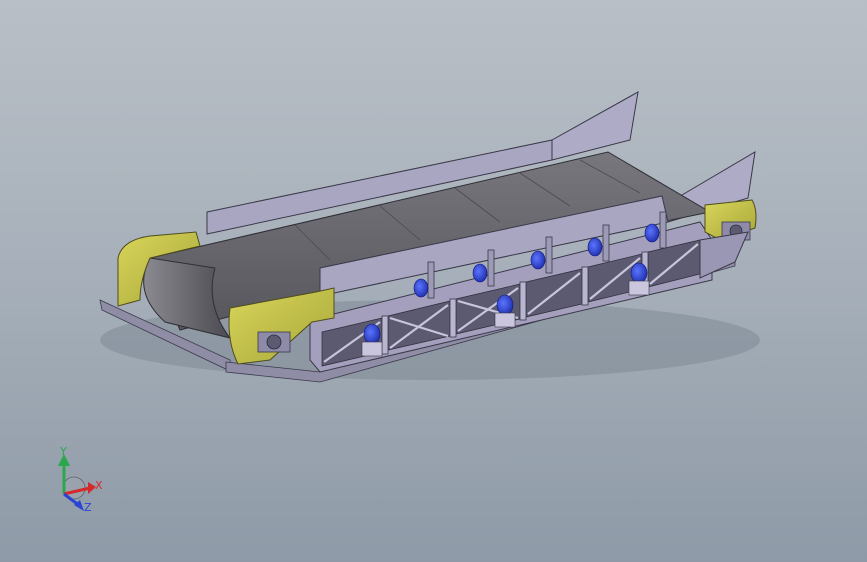 The width and height of the screenshot is (867, 562). I want to click on feed-chute-wing-far, so click(595, 126).